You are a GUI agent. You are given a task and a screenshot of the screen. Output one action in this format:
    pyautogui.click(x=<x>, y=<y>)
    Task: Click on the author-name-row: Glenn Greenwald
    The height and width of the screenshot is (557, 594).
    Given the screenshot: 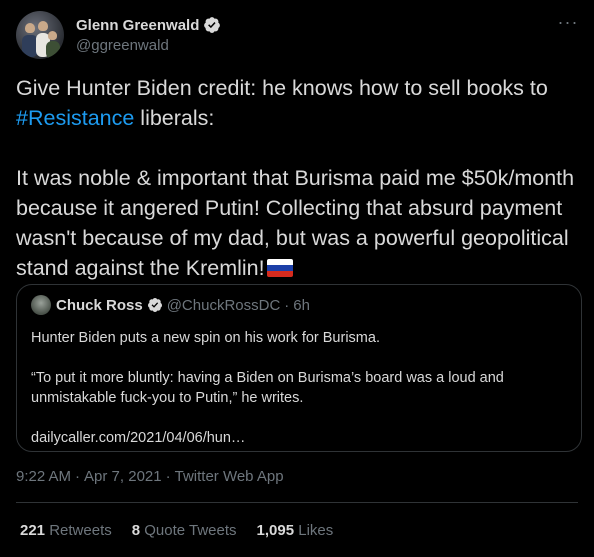 What is the action you would take?
    pyautogui.click(x=148, y=25)
    